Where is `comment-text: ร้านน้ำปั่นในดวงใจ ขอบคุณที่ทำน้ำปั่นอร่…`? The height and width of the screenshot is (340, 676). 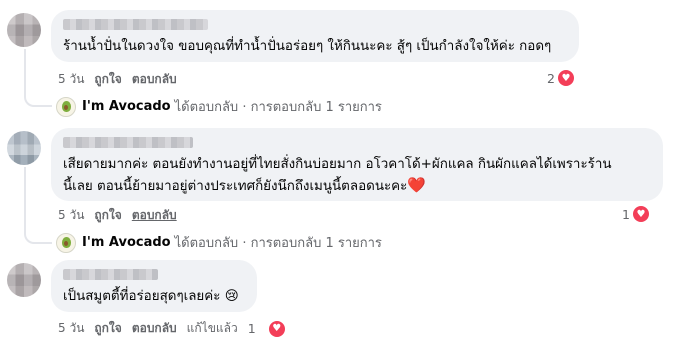 comment-text: ร้านน้ำปั่นในดวงใจ ขอบคุณที่ทำน้ำปั่นอร่… is located at coordinates (307, 46).